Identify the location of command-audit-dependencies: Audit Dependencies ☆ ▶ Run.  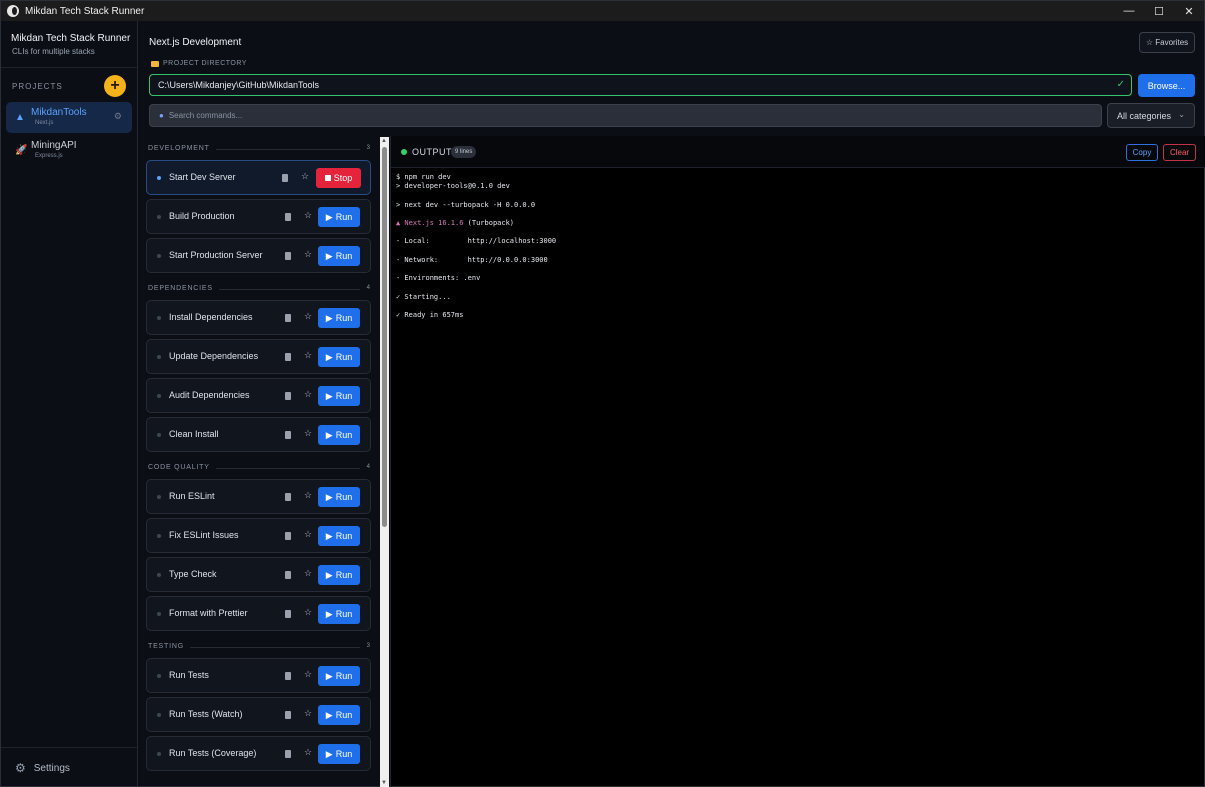
(258, 395).